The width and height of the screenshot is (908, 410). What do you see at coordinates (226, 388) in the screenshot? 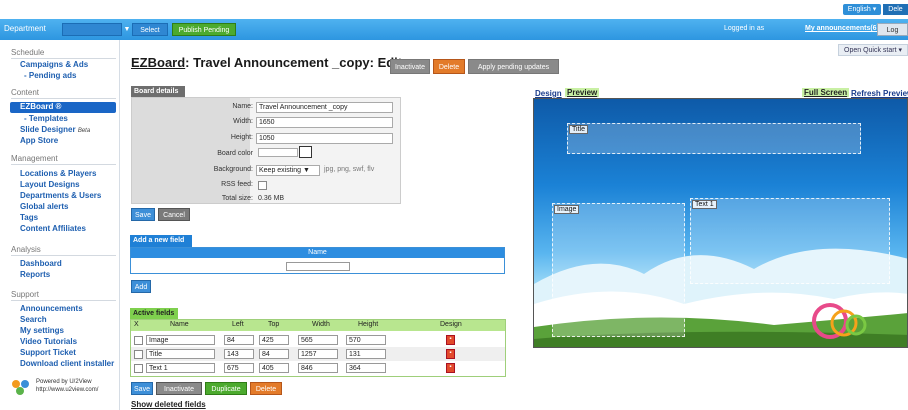
I see `fields-duplicate-button: Duplicate` at bounding box center [226, 388].